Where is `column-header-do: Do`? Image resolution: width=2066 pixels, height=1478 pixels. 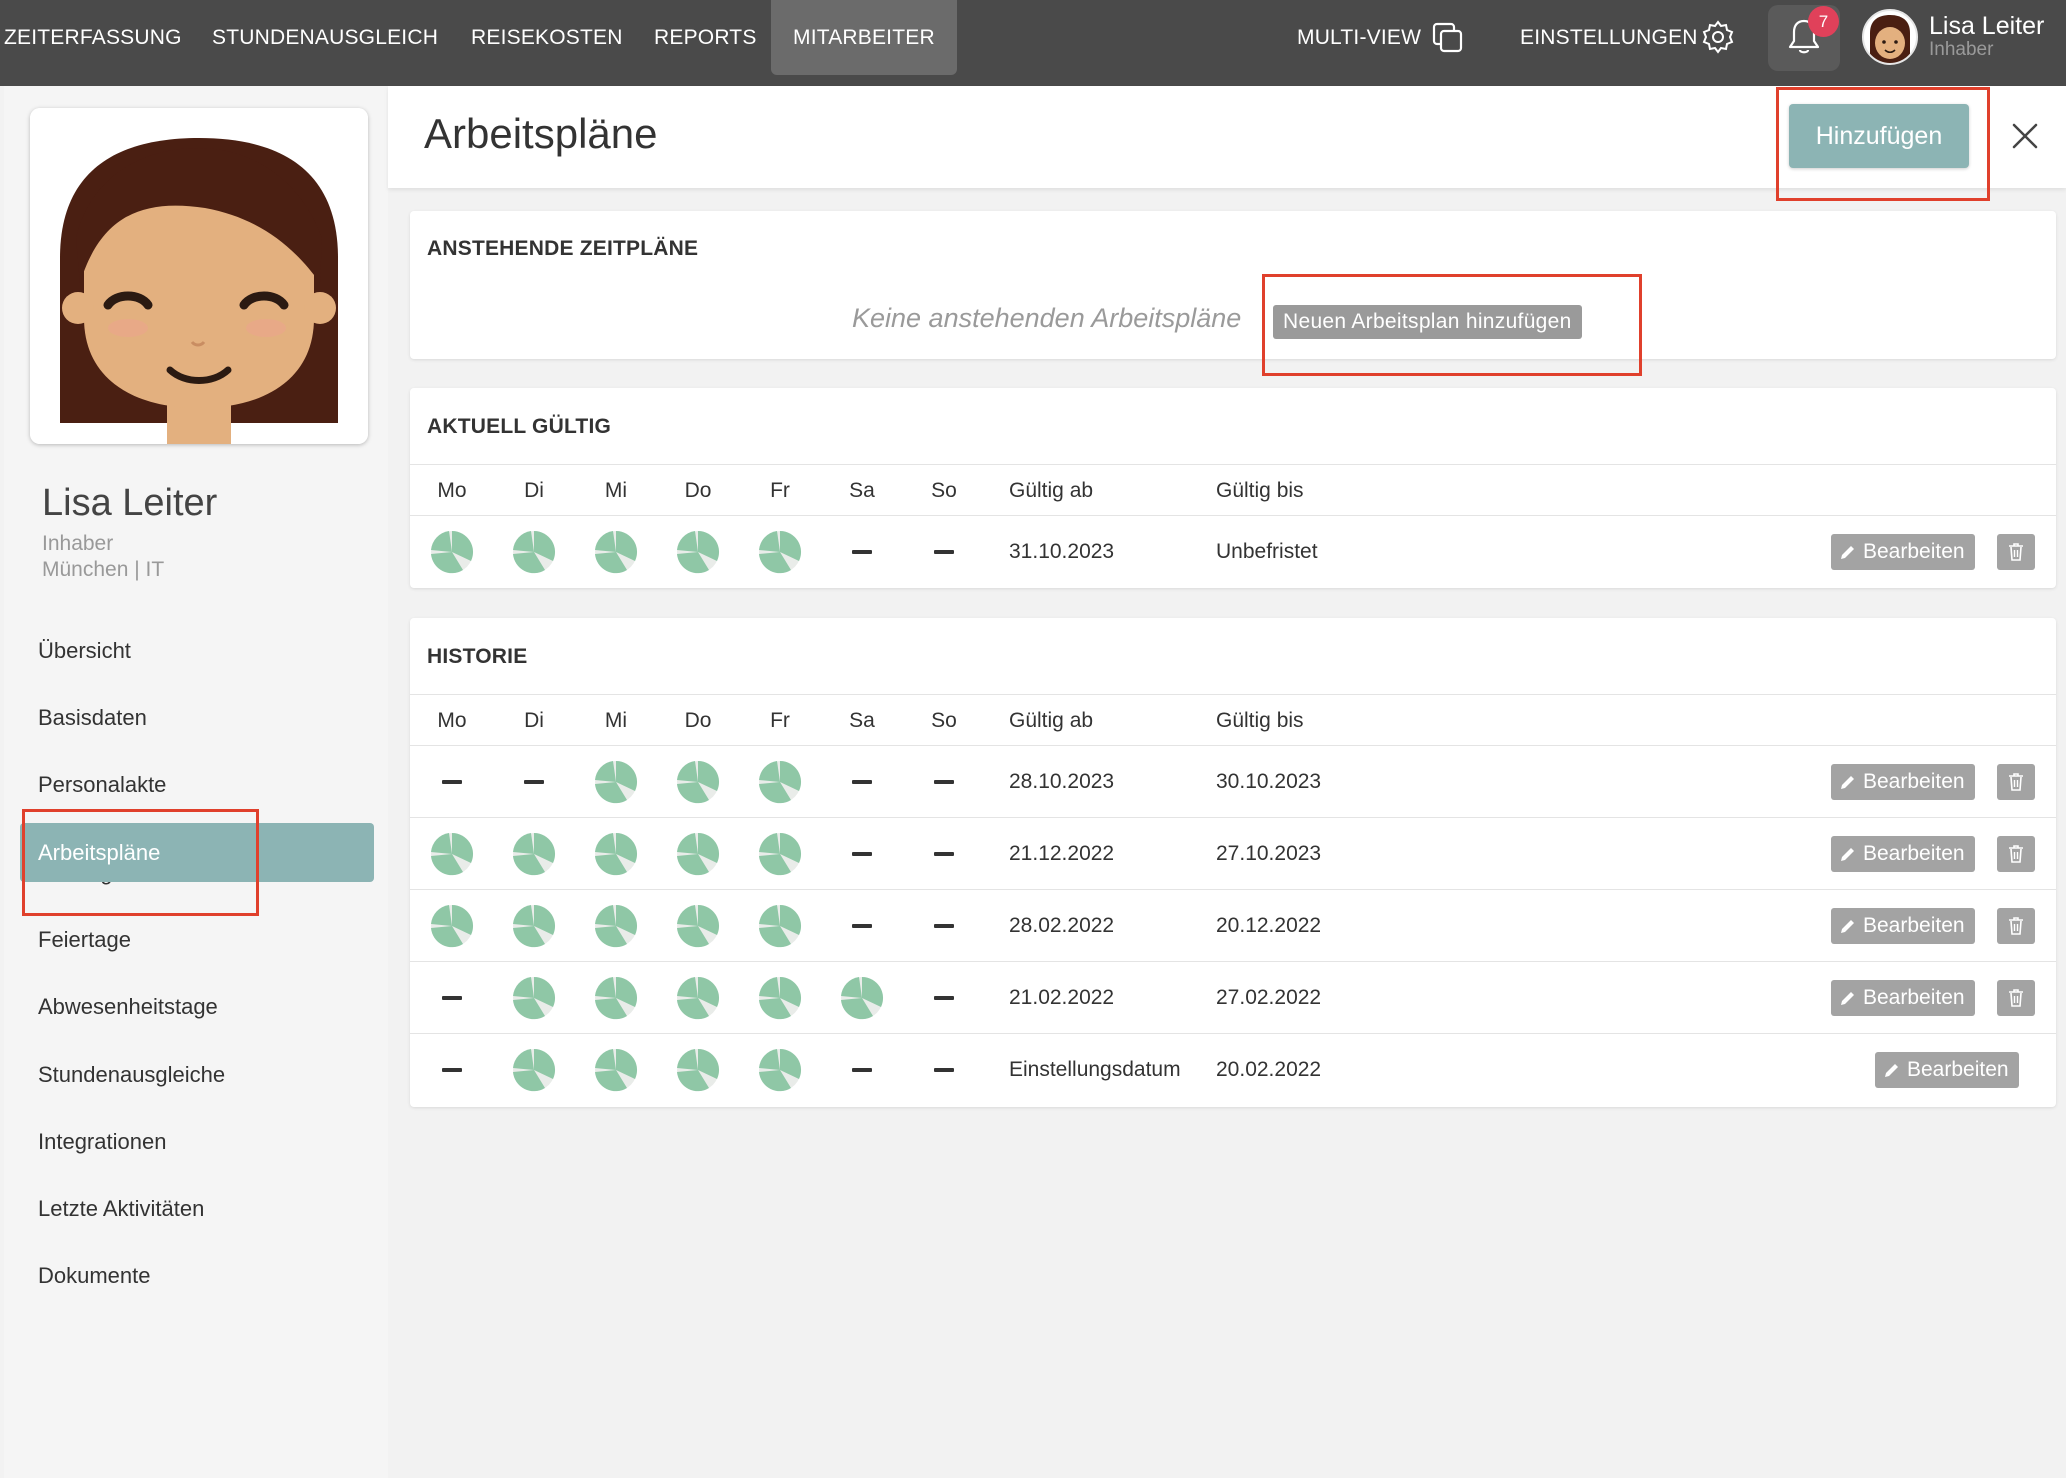
column-header-do: Do is located at coordinates (698, 720).